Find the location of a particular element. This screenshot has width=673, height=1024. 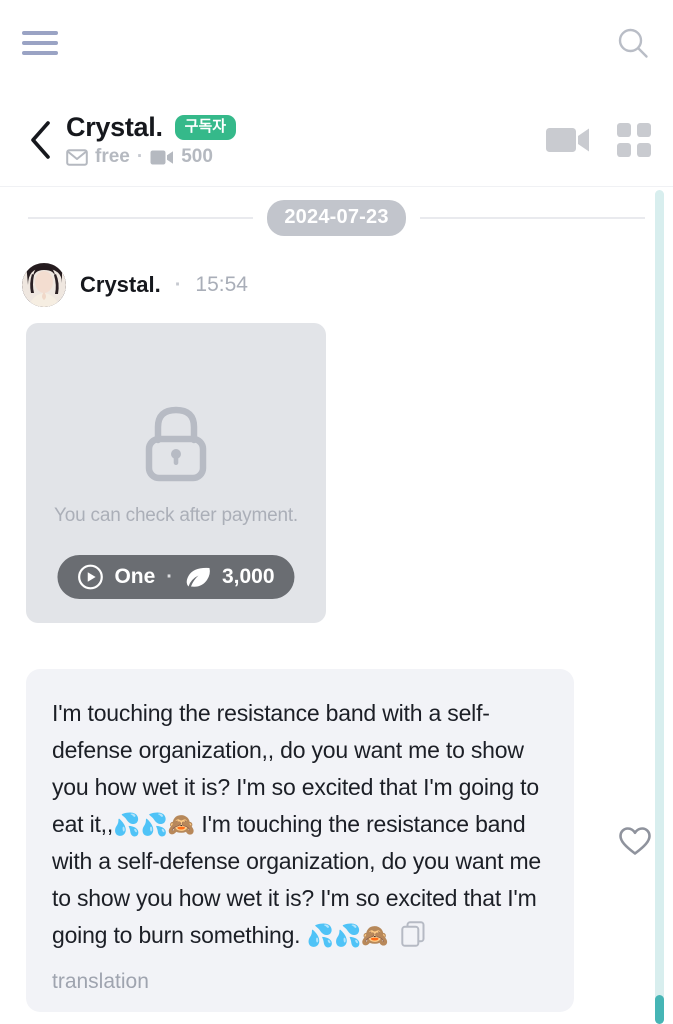

mail-icon is located at coordinates (77, 157).